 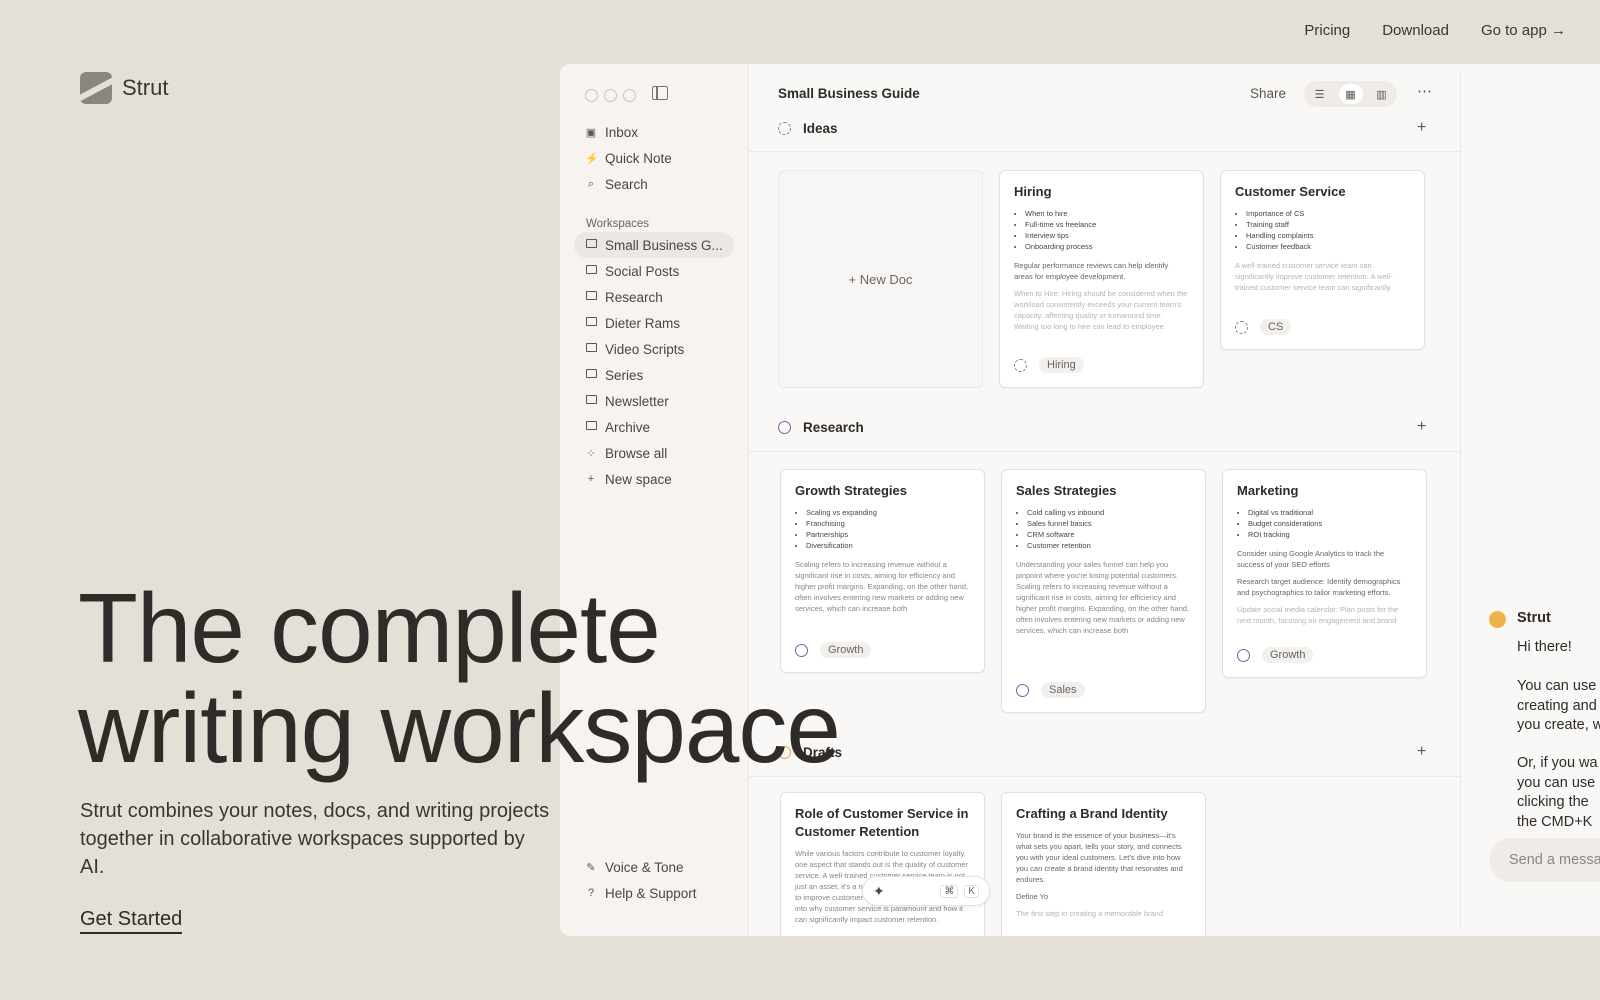 I want to click on close-window-button, so click(x=591, y=95).